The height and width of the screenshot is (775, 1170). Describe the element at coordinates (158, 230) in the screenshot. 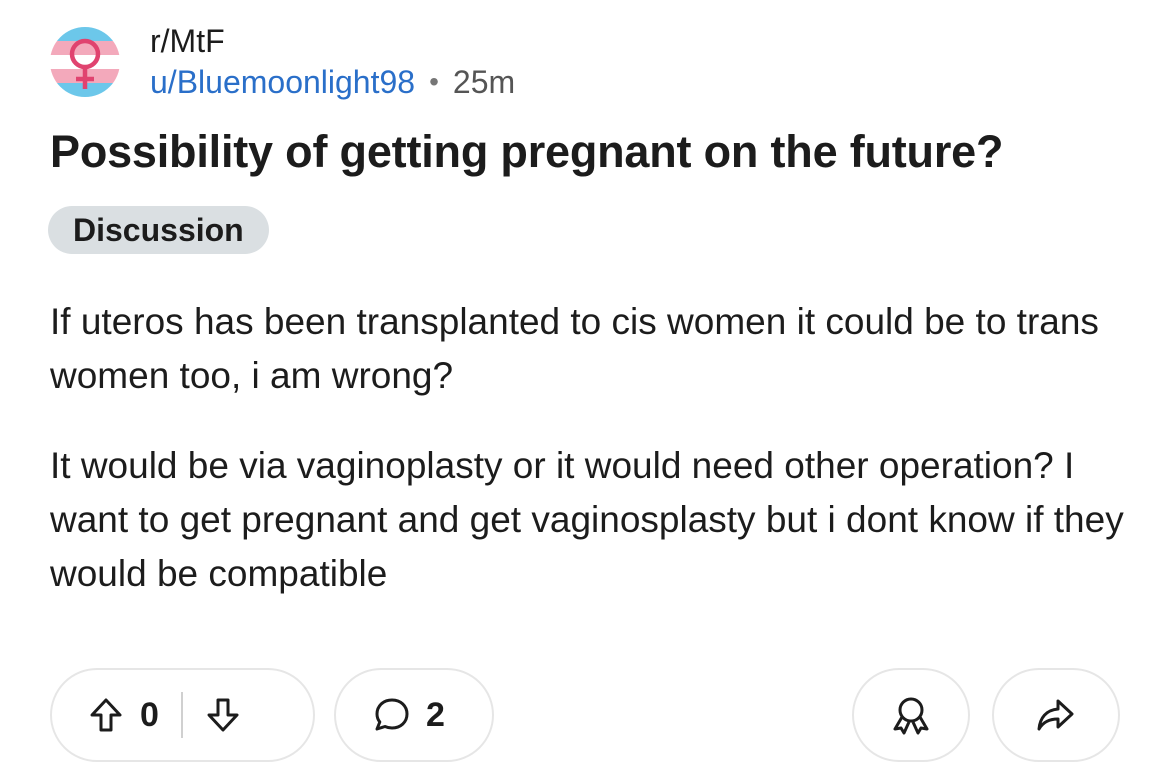

I see `post-flair: Discussion` at that location.